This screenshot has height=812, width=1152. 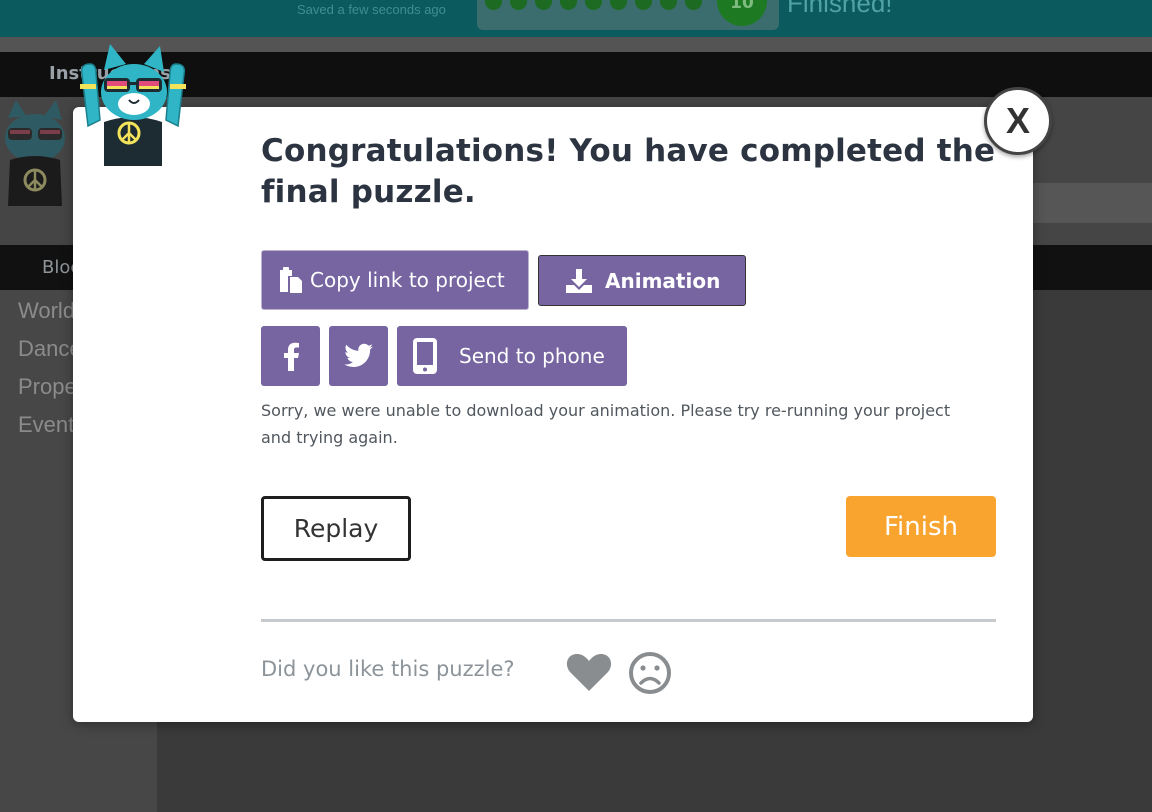 What do you see at coordinates (1092, 203) in the screenshot?
I see `instructions-area-strip` at bounding box center [1092, 203].